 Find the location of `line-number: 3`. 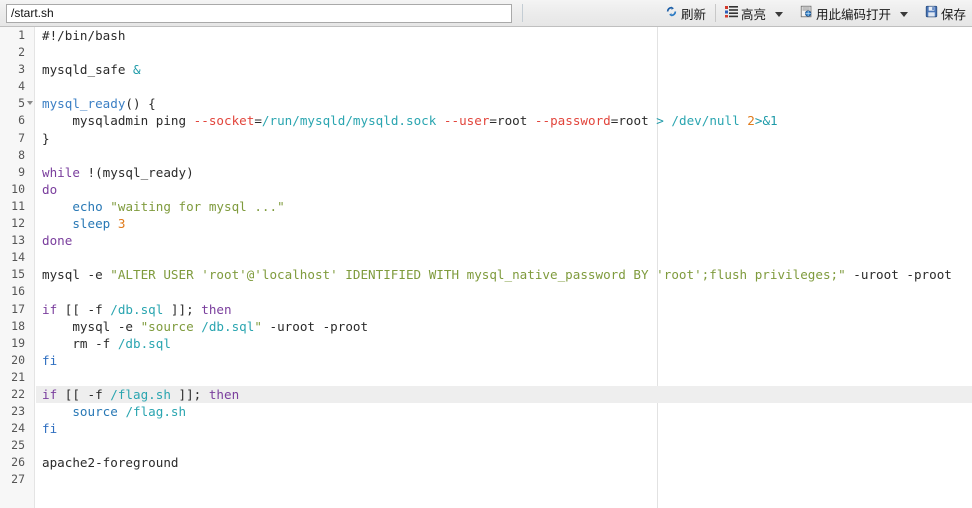

line-number: 3 is located at coordinates (21, 69).